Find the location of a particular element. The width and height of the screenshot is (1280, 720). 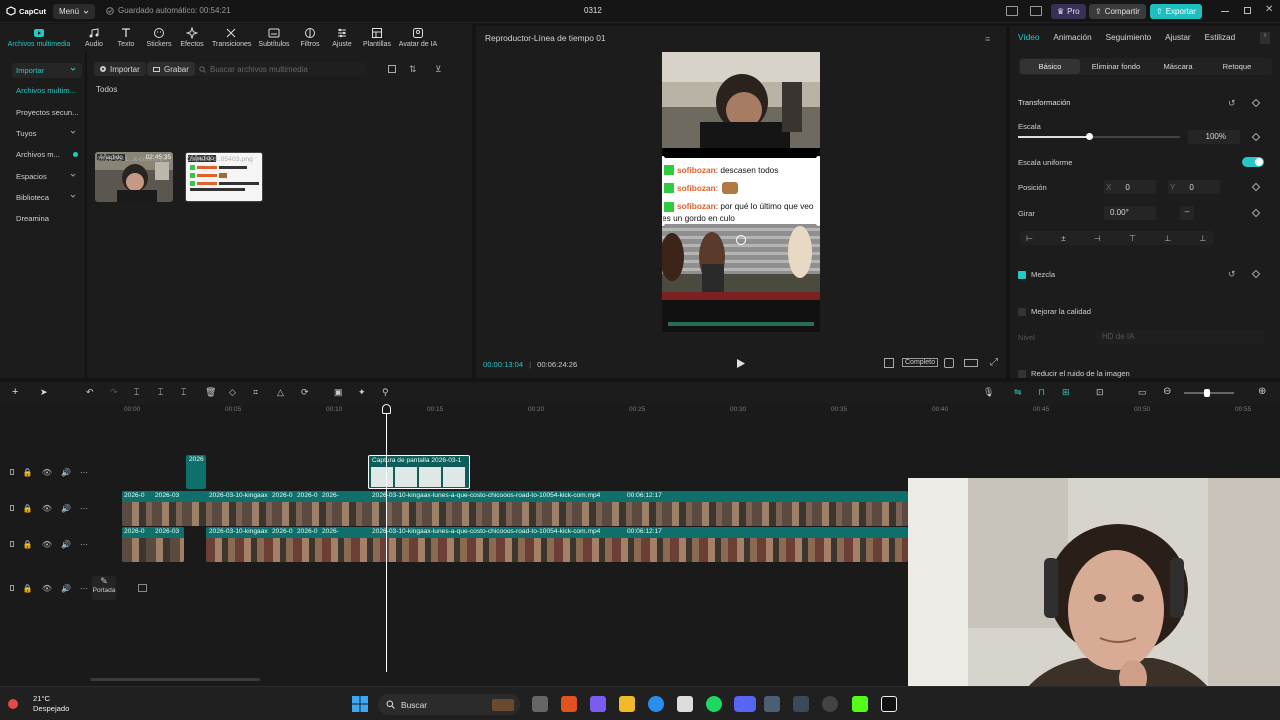

start-button is located at coordinates (360, 704).